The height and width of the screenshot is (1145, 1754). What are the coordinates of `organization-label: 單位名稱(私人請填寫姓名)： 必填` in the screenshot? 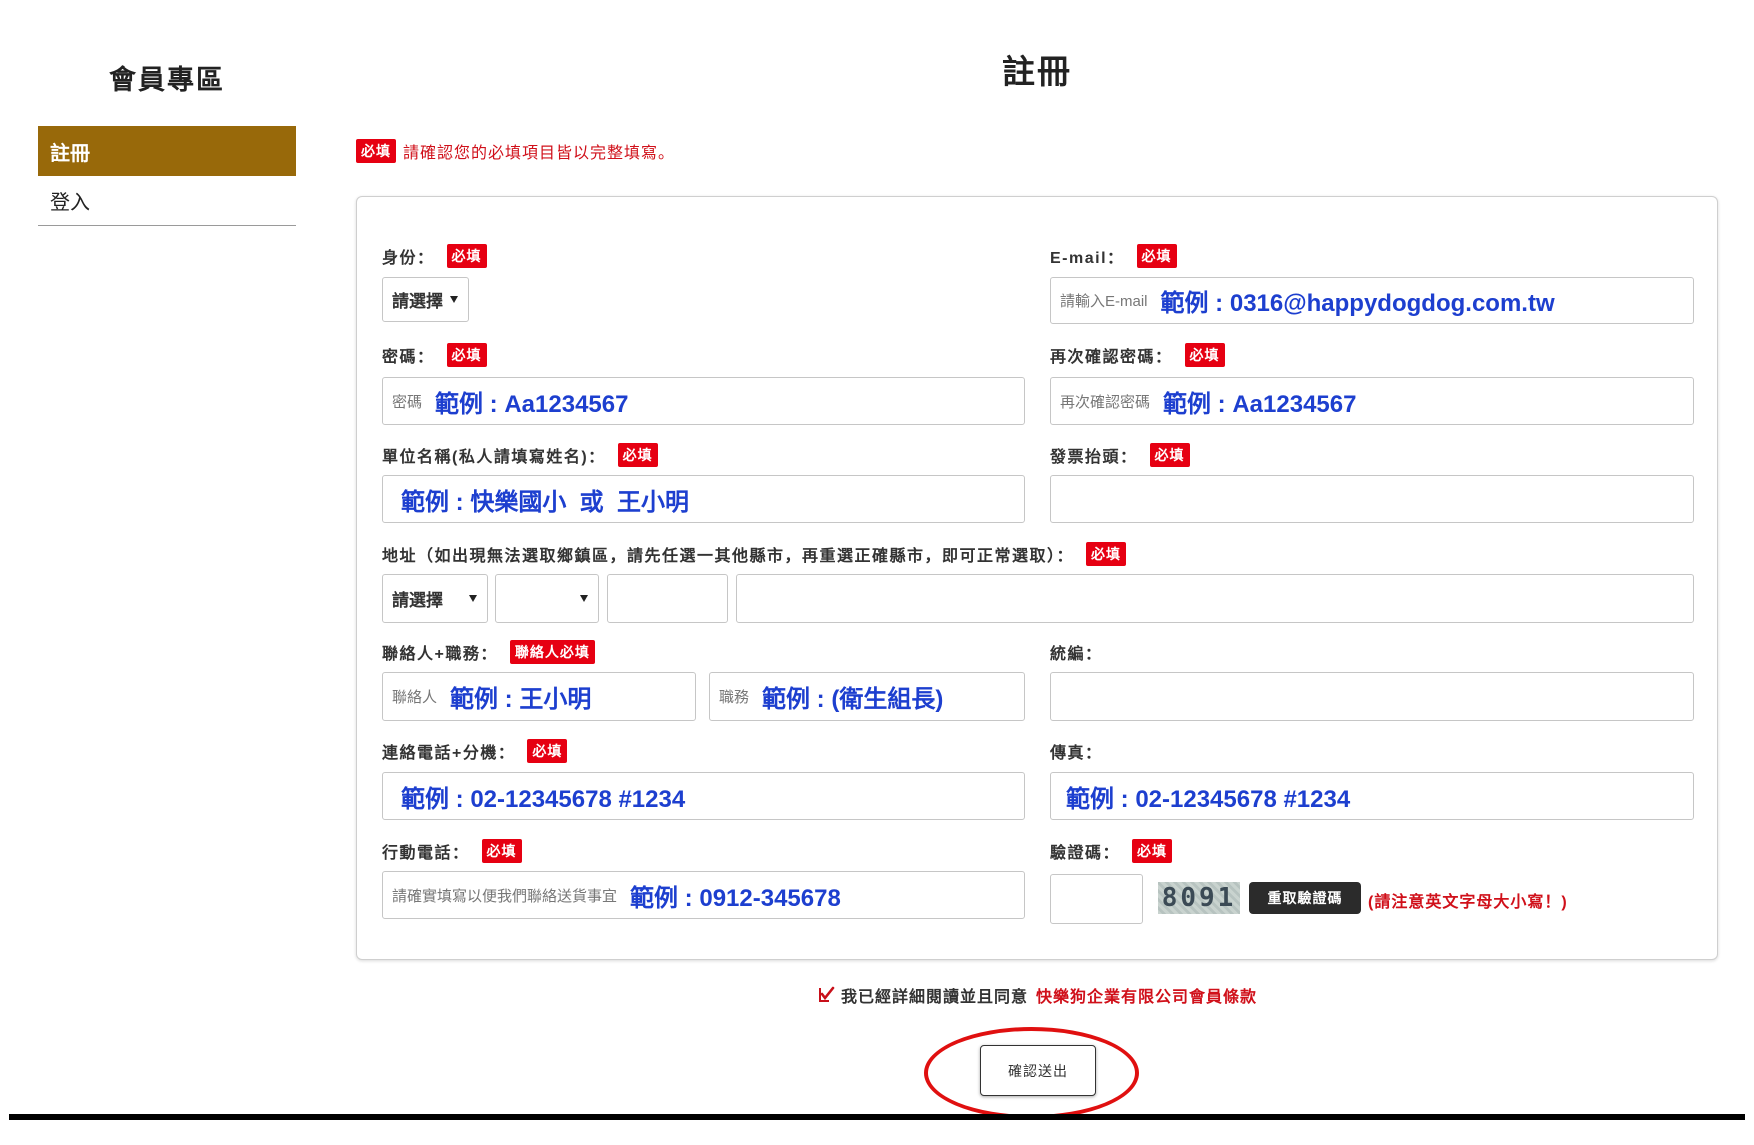 It's located at (520, 455).